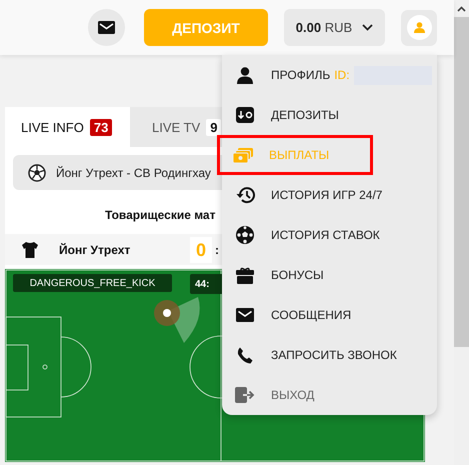 This screenshot has height=465, width=469. I want to click on event-label: DANGEROUS_FREE_KICK, so click(92, 283).